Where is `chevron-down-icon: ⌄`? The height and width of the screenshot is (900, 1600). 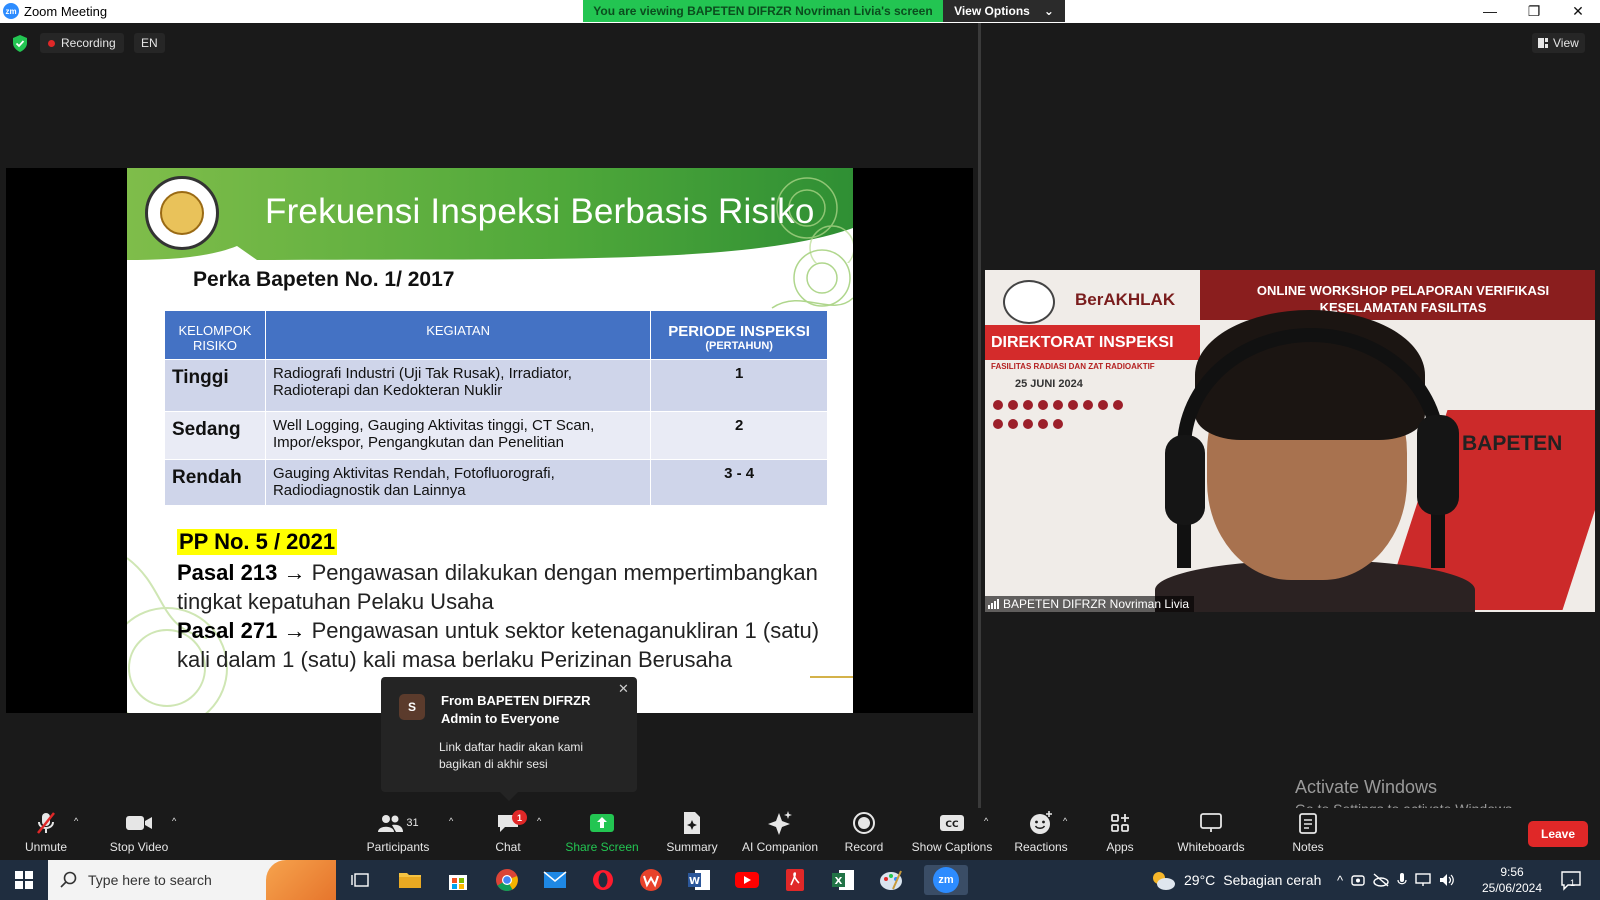 chevron-down-icon: ⌄ is located at coordinates (1048, 11).